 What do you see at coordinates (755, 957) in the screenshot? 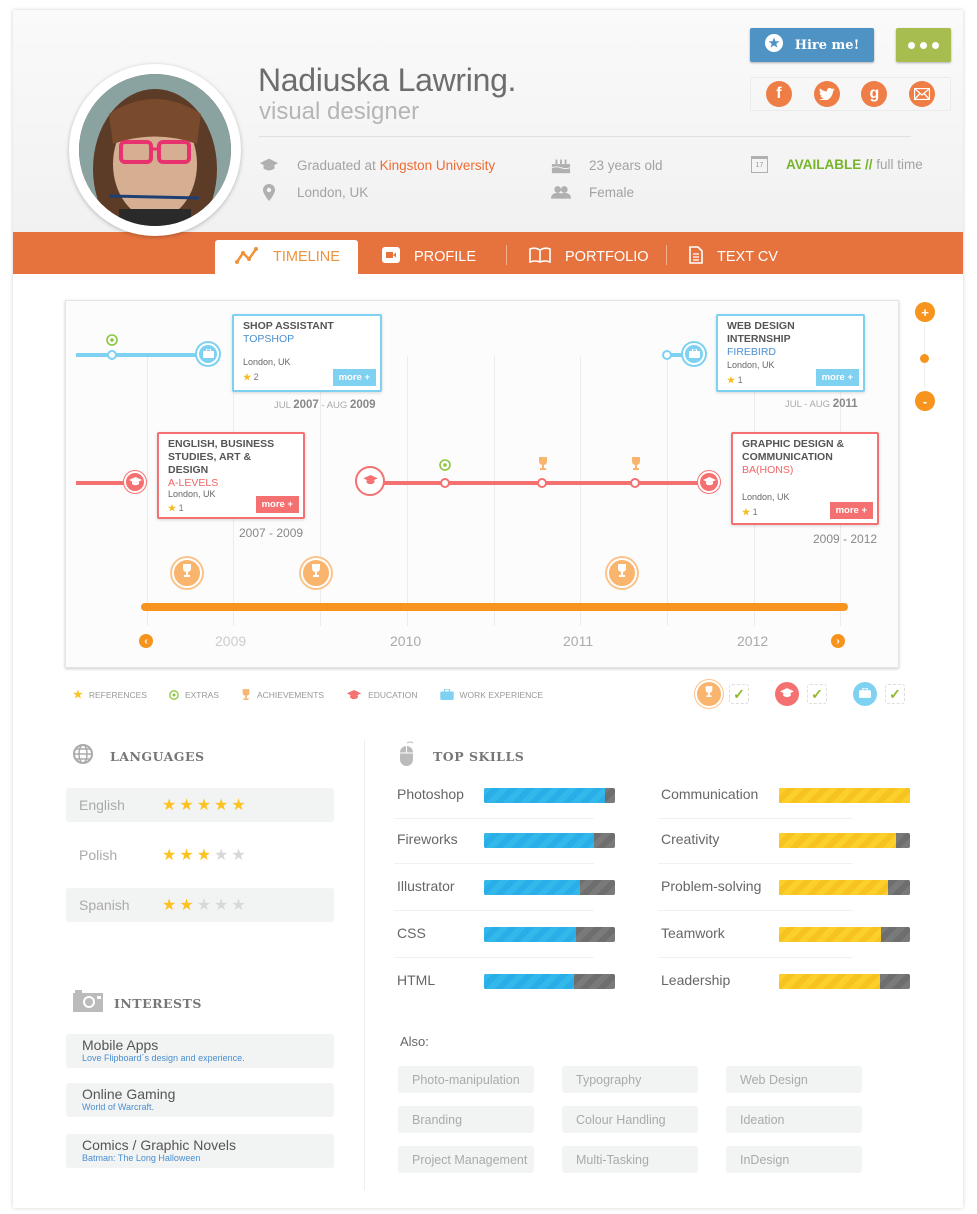
I see `skill-divider` at bounding box center [755, 957].